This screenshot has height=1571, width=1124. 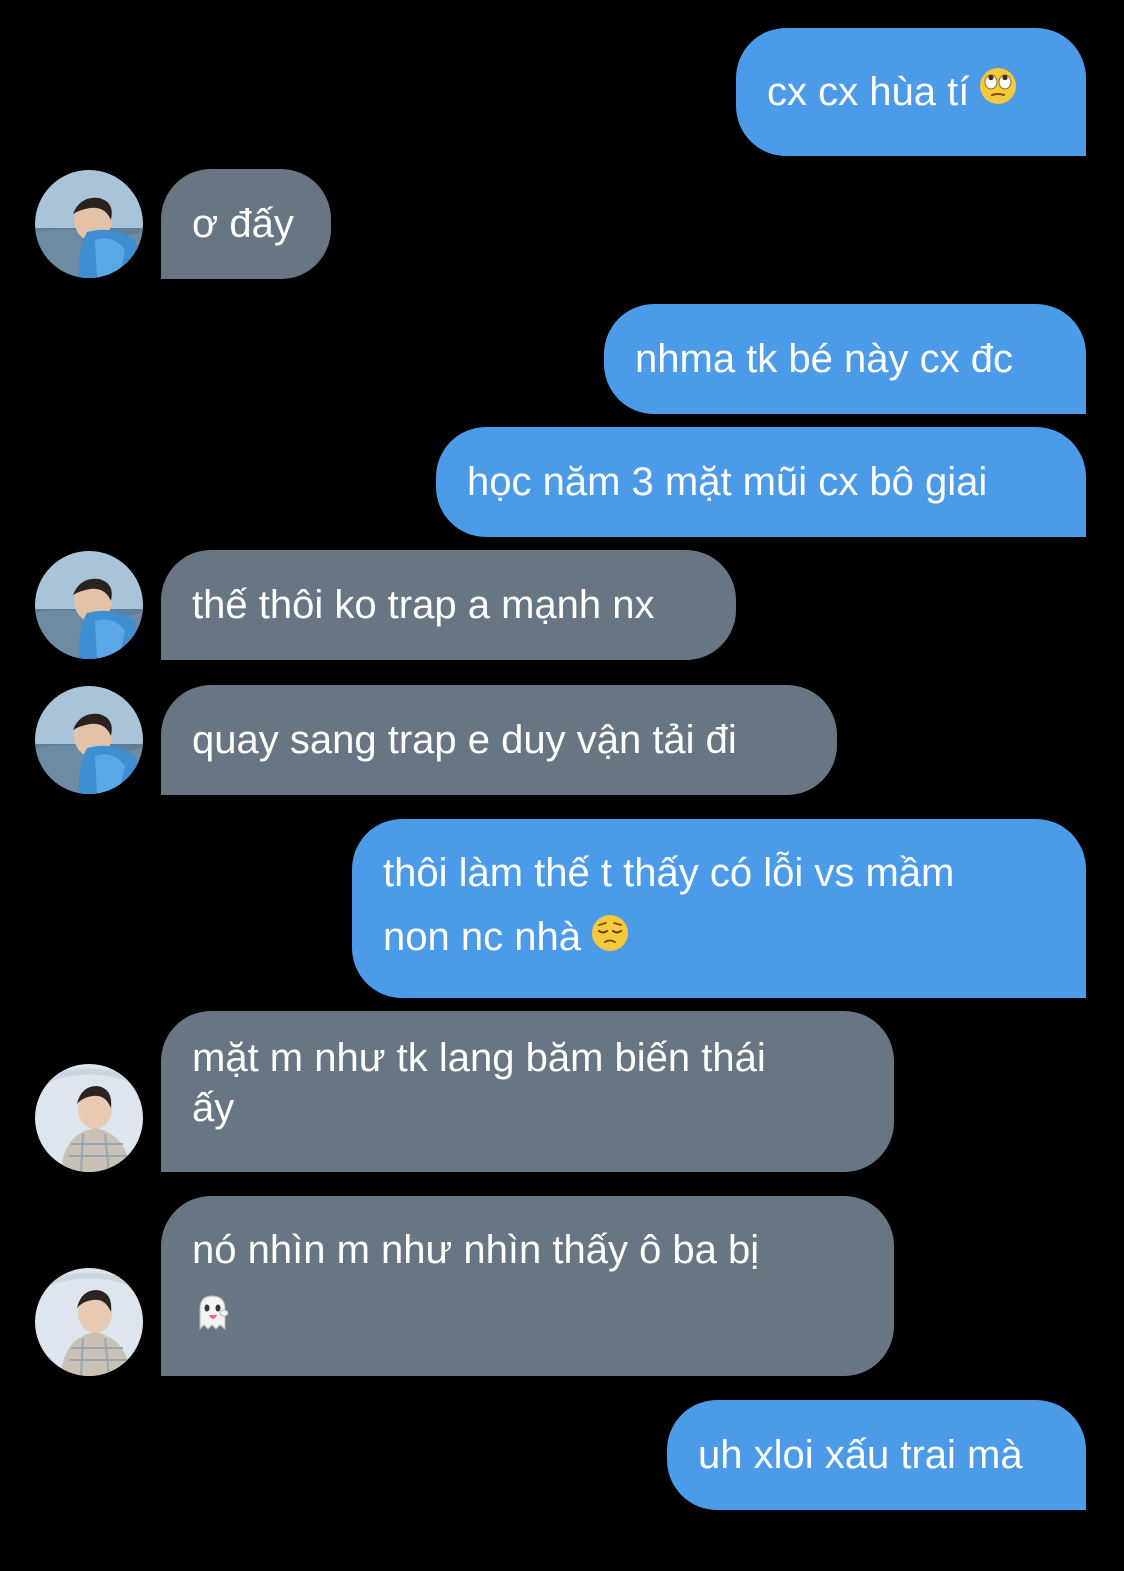 What do you see at coordinates (727, 482) in the screenshot?
I see `message-text: học năm 3 mặt mũi cx bô giai` at bounding box center [727, 482].